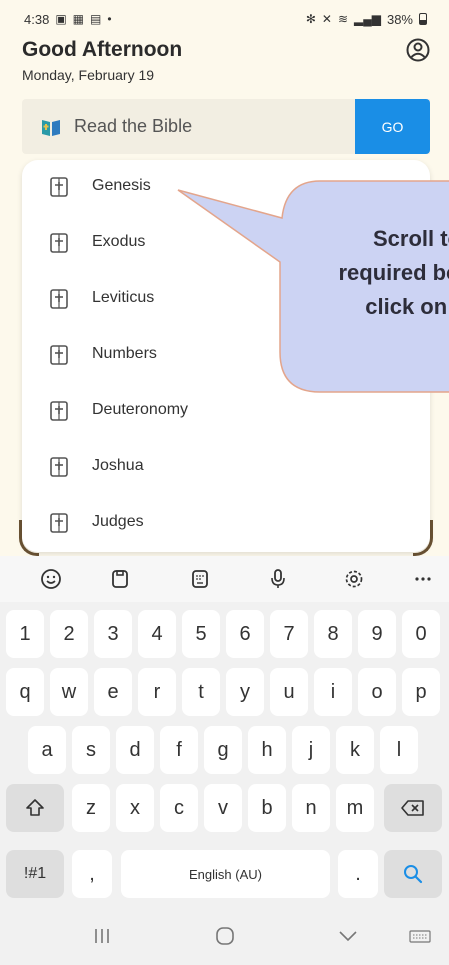 This screenshot has height=965, width=449. I want to click on period-key: ., so click(358, 874).